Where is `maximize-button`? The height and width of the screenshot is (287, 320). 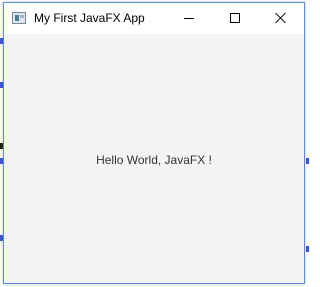 maximize-button is located at coordinates (235, 18).